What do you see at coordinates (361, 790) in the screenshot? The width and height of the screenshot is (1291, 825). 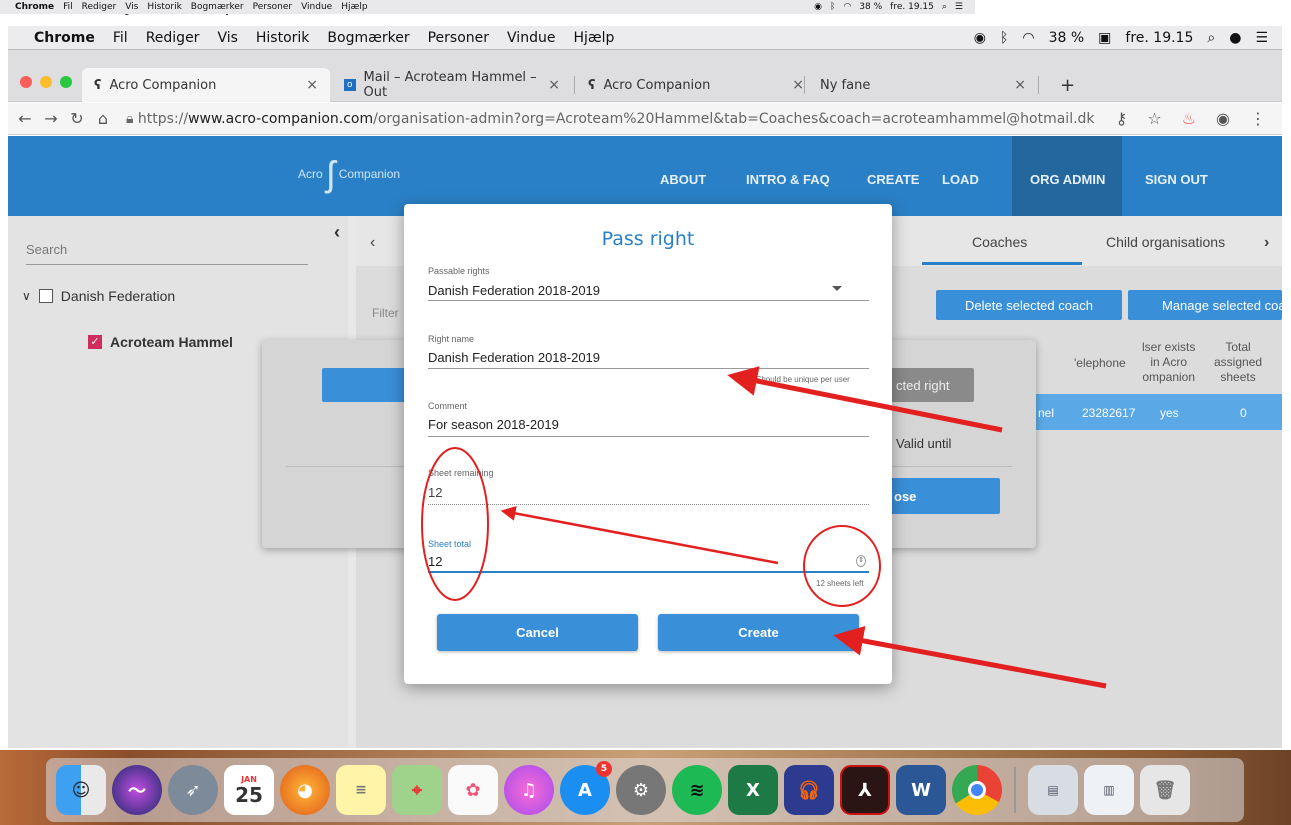 I see `notes-icon: ≡` at bounding box center [361, 790].